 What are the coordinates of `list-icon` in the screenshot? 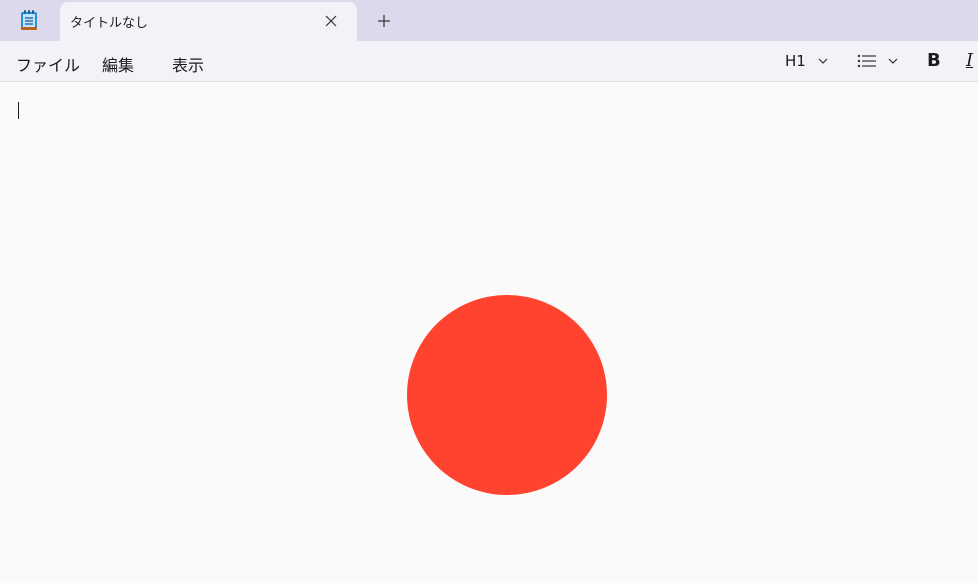 It's located at (866, 61).